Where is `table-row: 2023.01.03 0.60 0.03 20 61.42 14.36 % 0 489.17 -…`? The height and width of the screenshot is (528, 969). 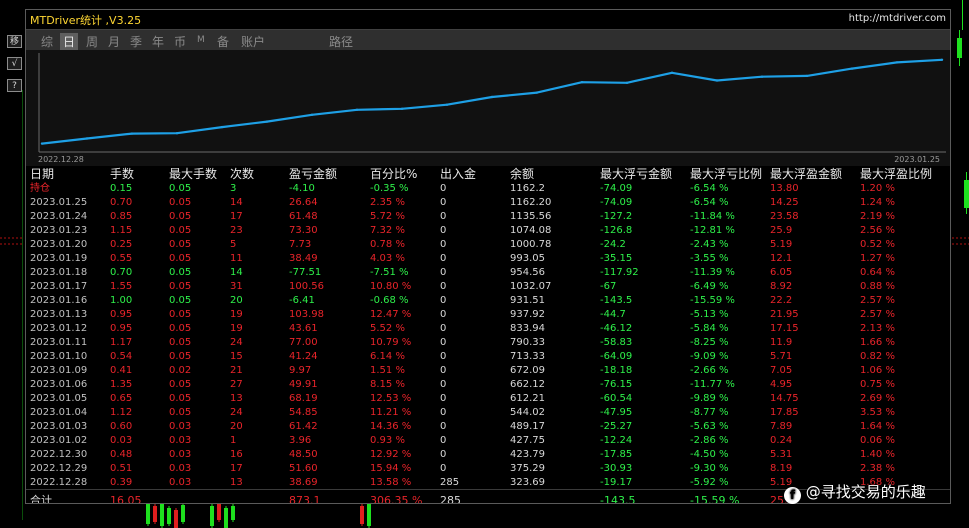 table-row: 2023.01.03 0.60 0.03 20 61.42 14.36 % 0 489.17 -… is located at coordinates (488, 427).